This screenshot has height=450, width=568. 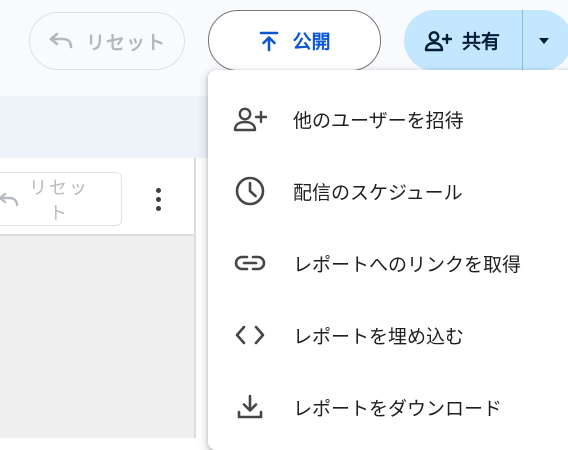 I want to click on publish-button: 公開, so click(x=294, y=40).